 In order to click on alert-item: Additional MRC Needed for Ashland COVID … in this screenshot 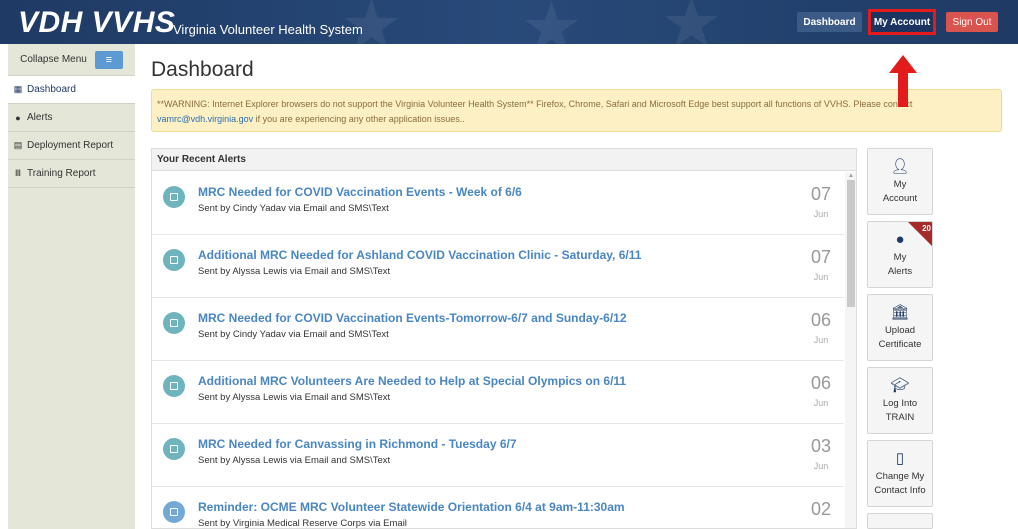, I will do `click(498, 266)`.